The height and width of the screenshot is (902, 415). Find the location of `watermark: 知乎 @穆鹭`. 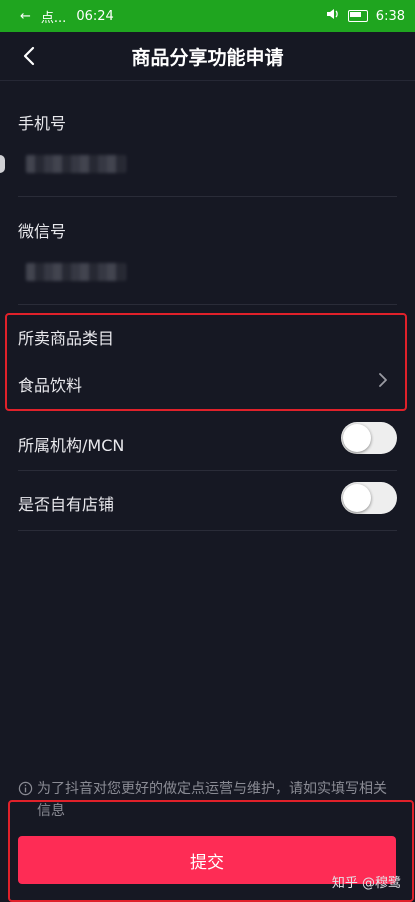

watermark: 知乎 @穆鹭 is located at coordinates (366, 883).